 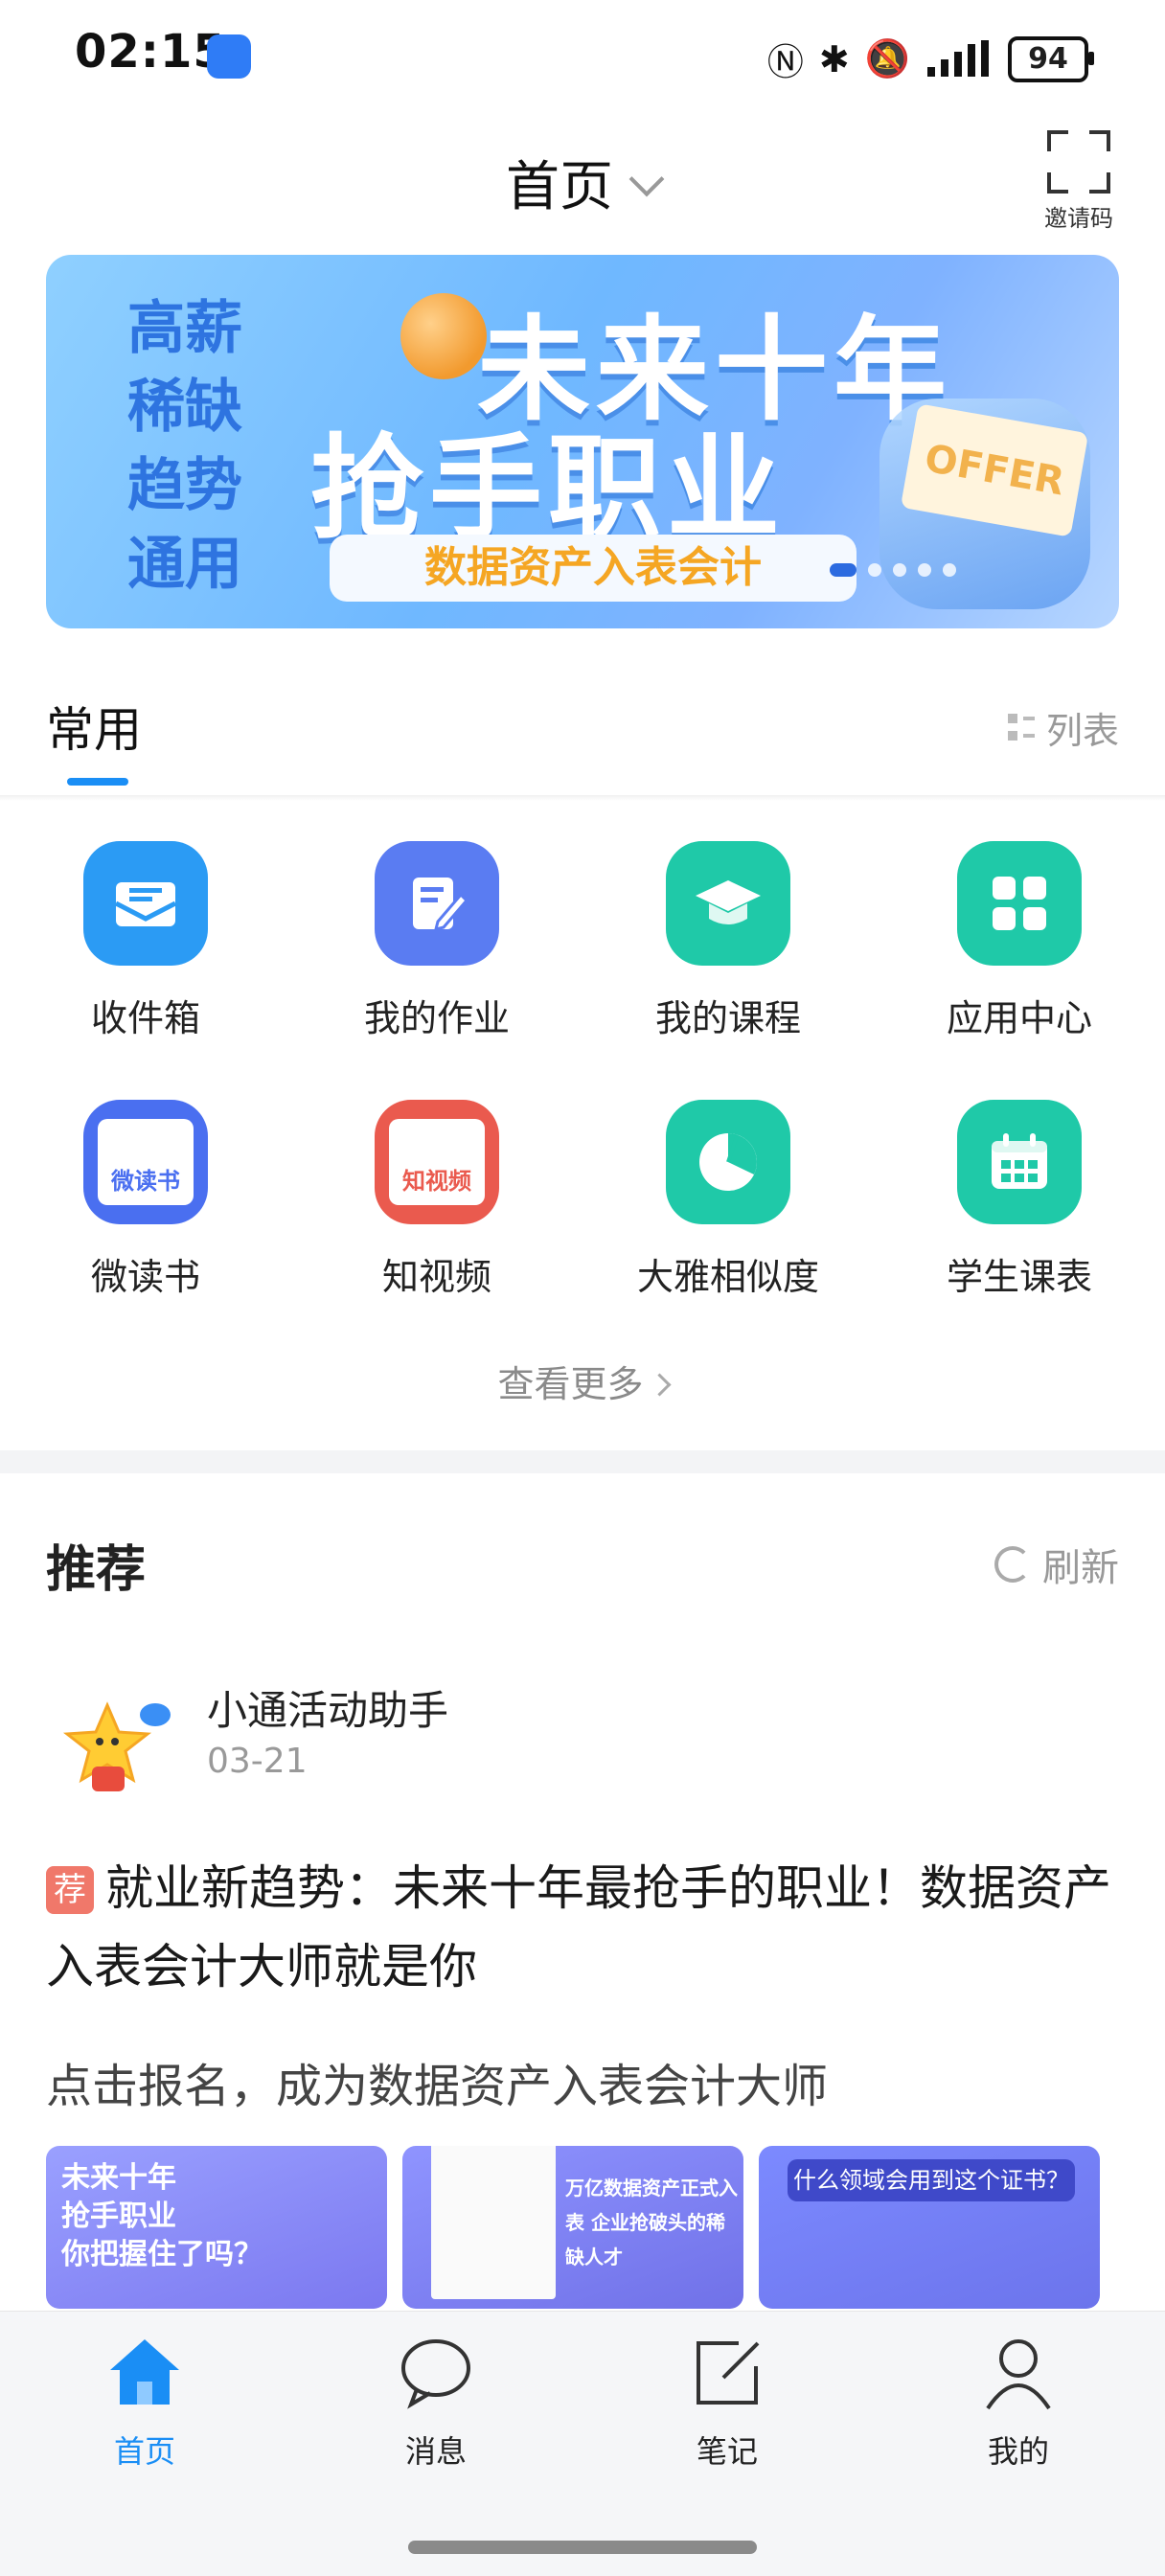 What do you see at coordinates (570, 1384) in the screenshot?
I see `view-more-label: 查看更多` at bounding box center [570, 1384].